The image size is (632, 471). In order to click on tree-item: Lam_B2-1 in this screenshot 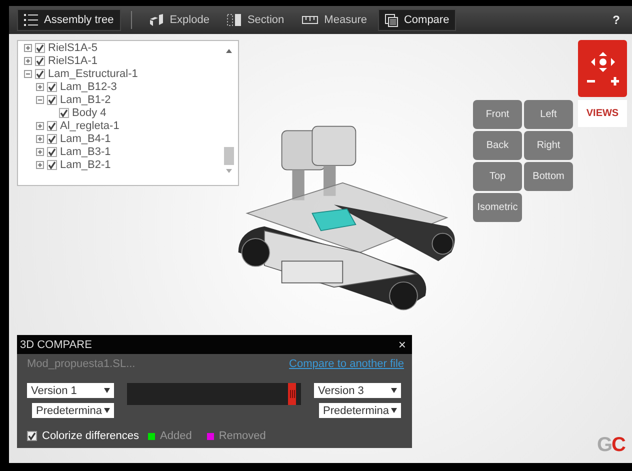, I will do `click(85, 164)`.